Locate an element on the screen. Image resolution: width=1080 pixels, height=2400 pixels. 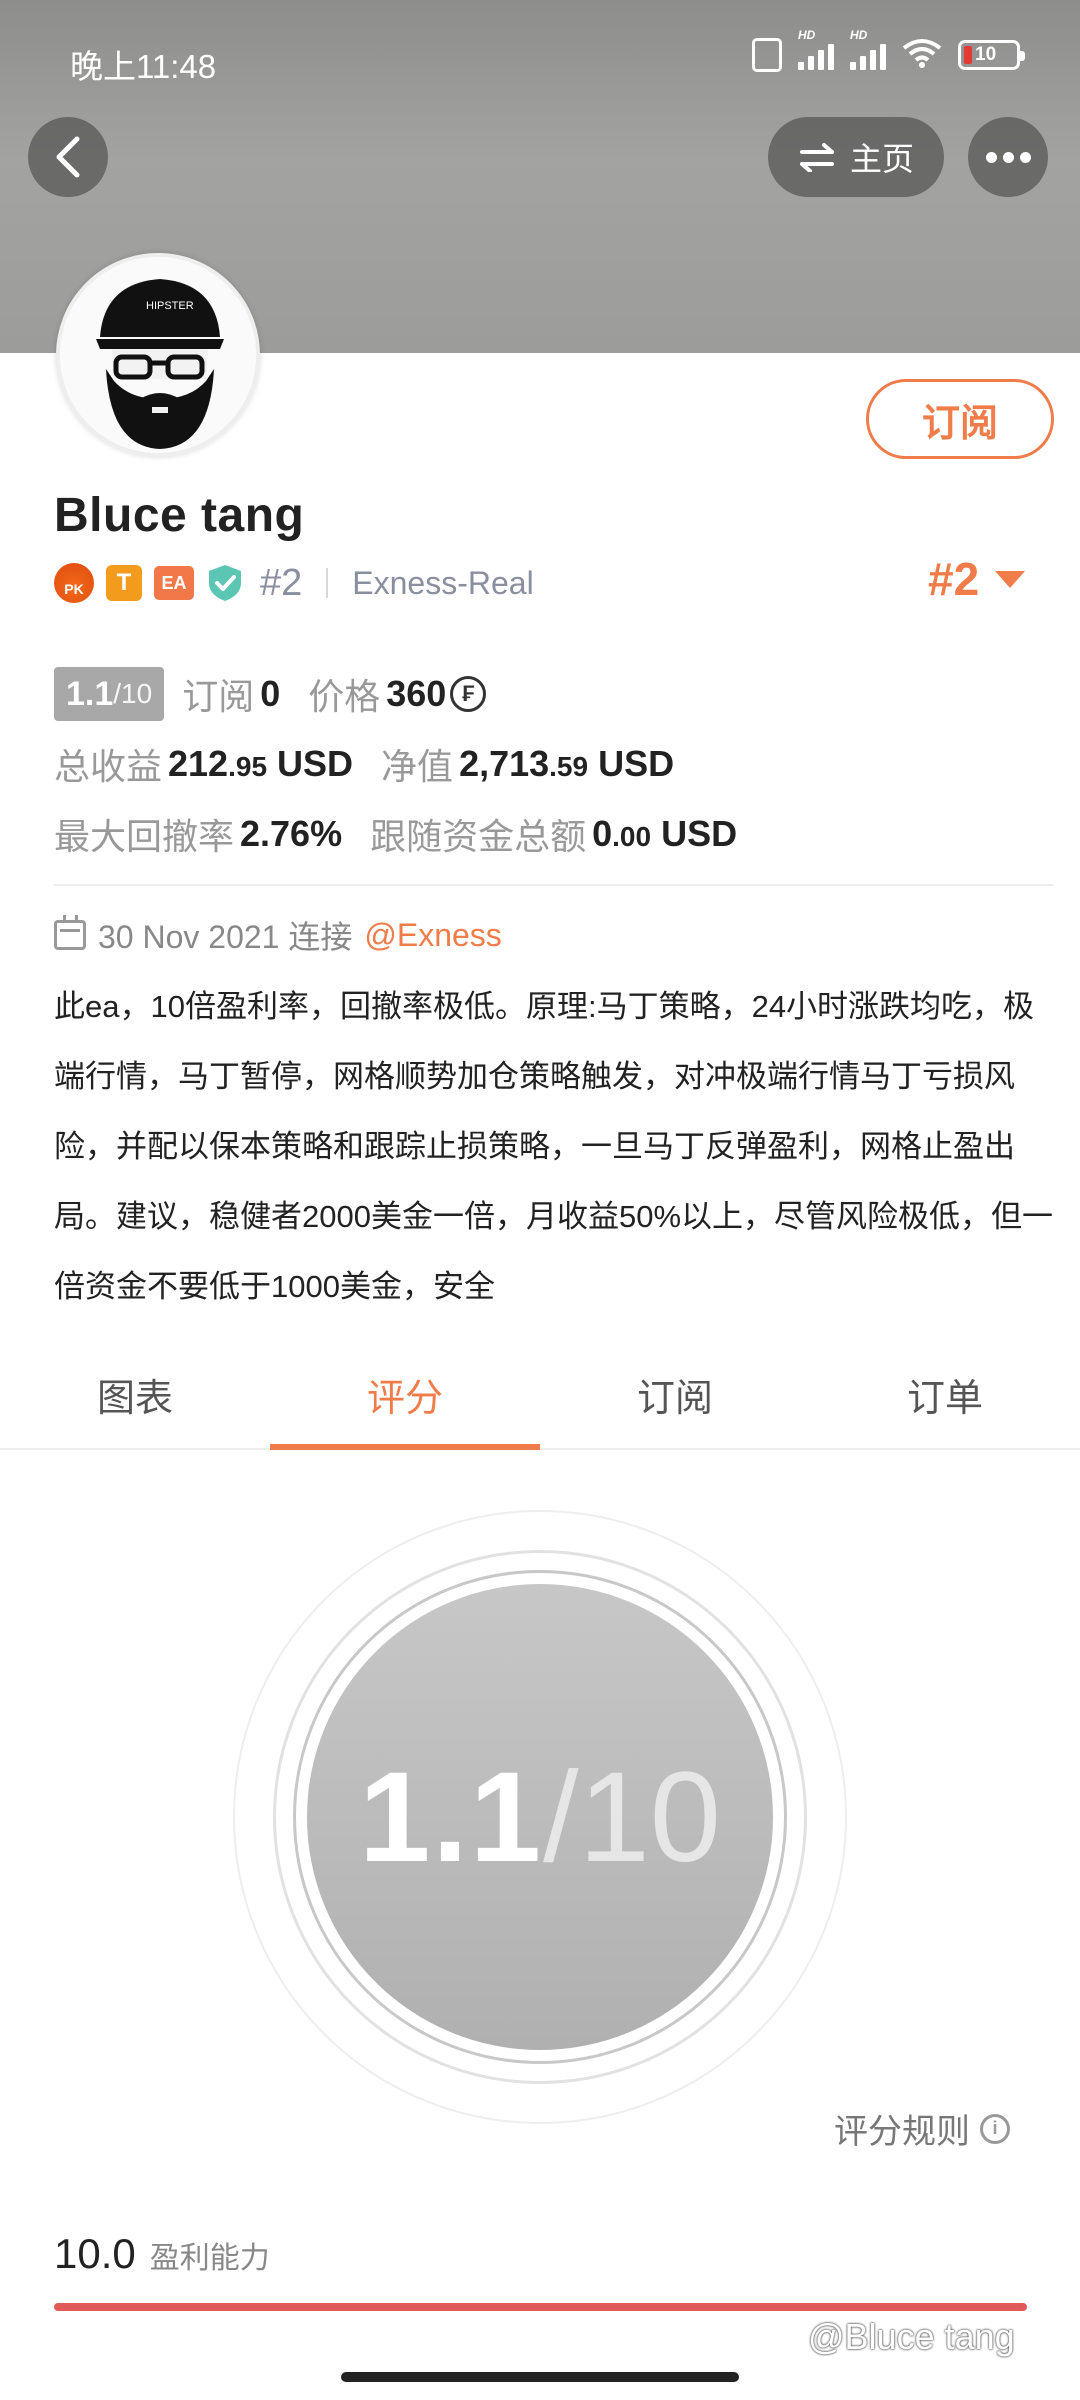
score-chip-value: 1.1 is located at coordinates (90, 693).